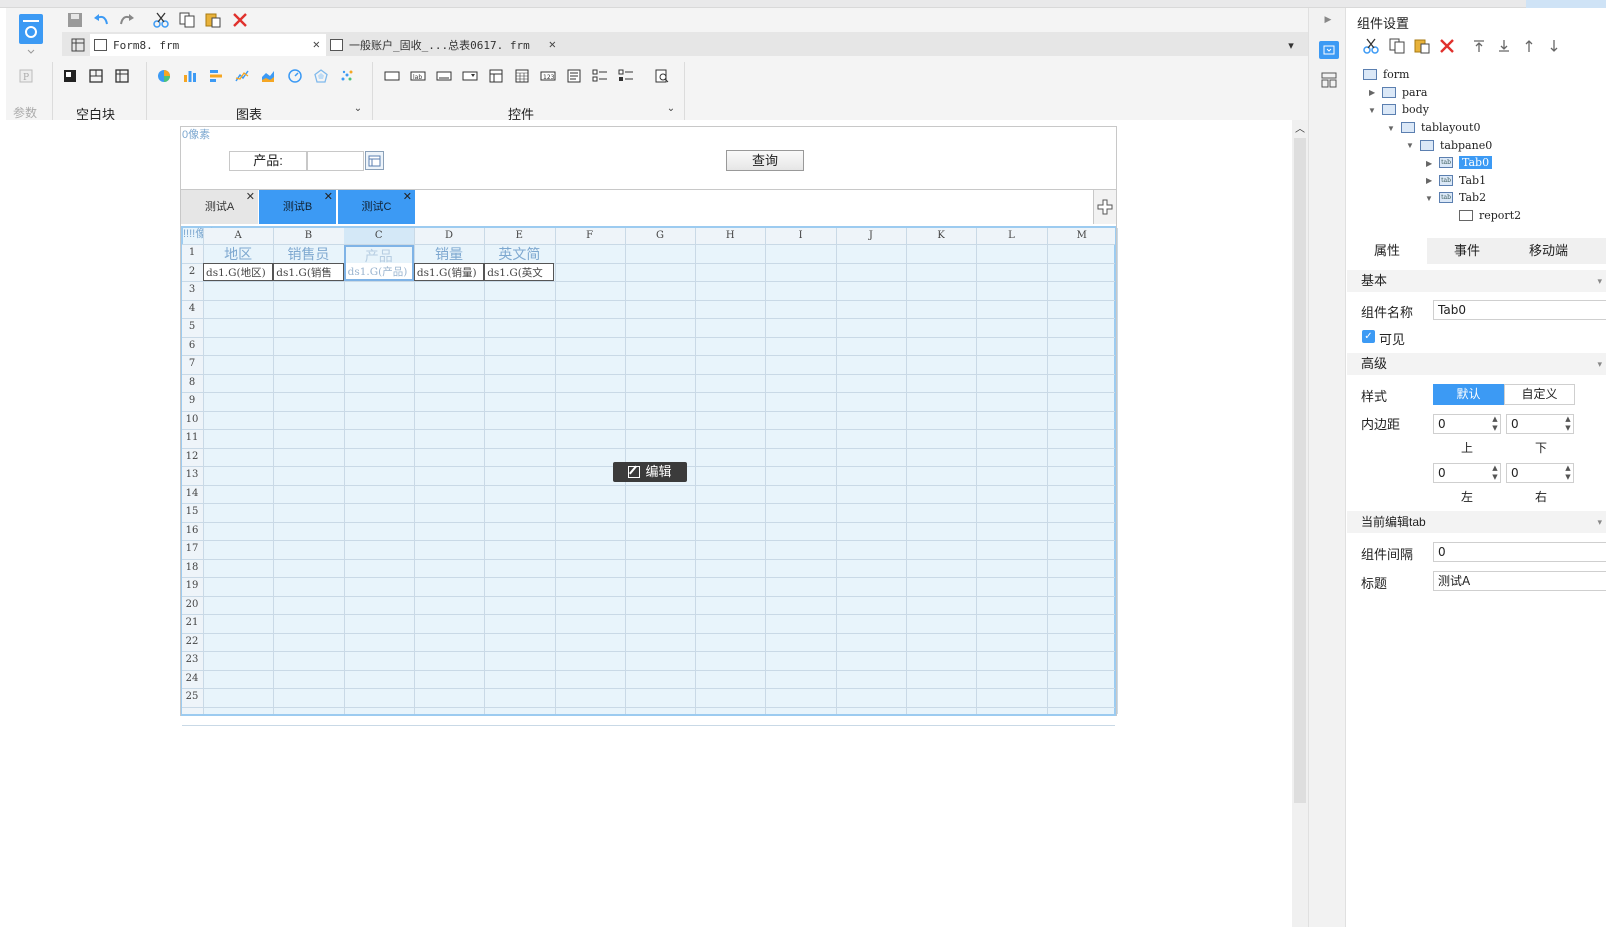 Image resolution: width=1606 pixels, height=927 pixels. Describe the element at coordinates (1404, 92) in the screenshot. I see `tree-node-para: para` at that location.